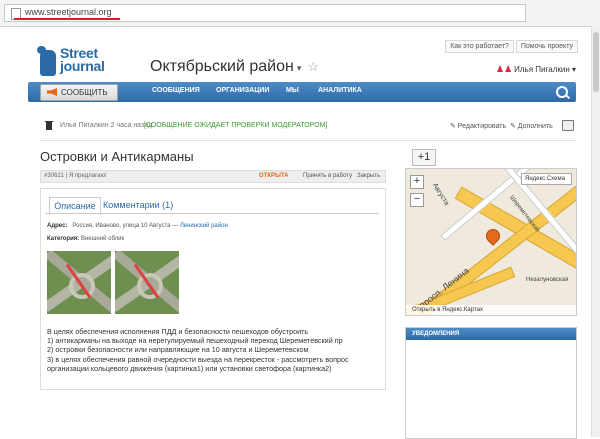  I want to click on category-label: Категория:, so click(63, 239).